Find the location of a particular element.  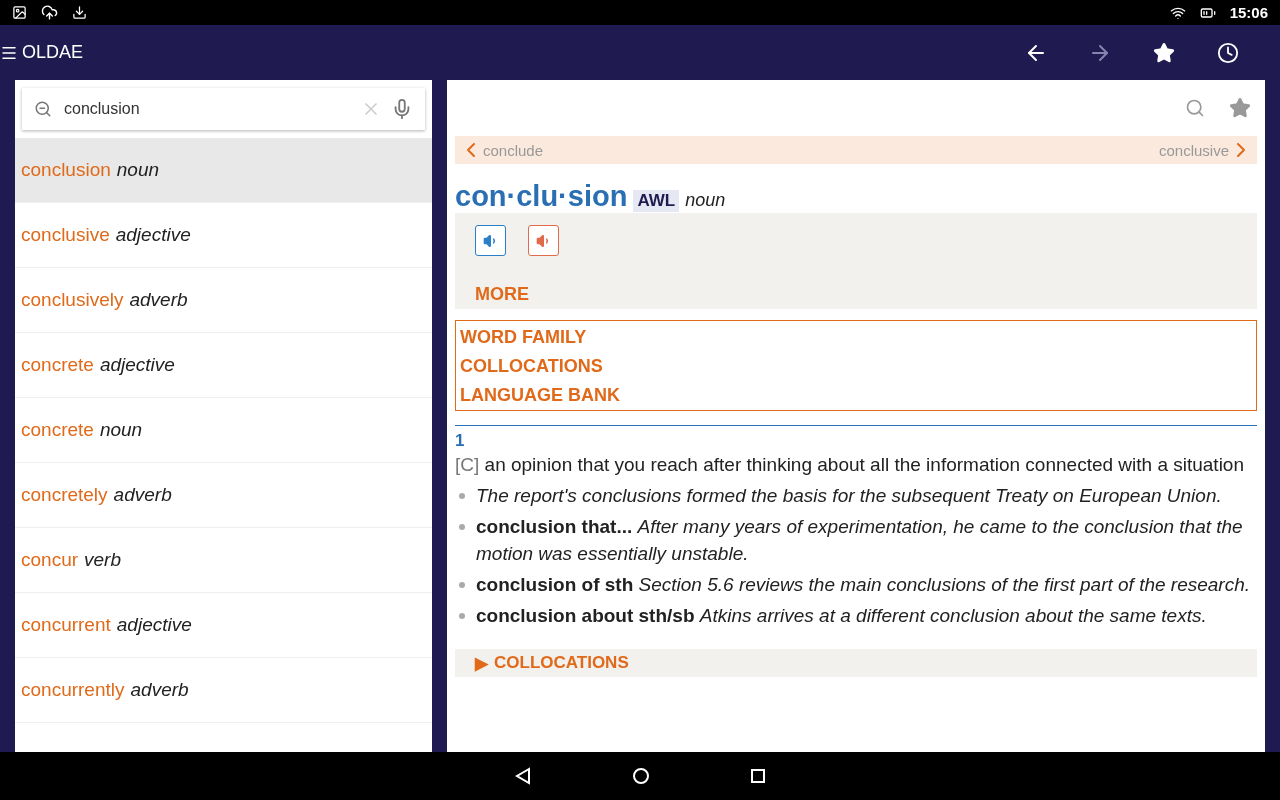

awl-label: AWL is located at coordinates (656, 201).